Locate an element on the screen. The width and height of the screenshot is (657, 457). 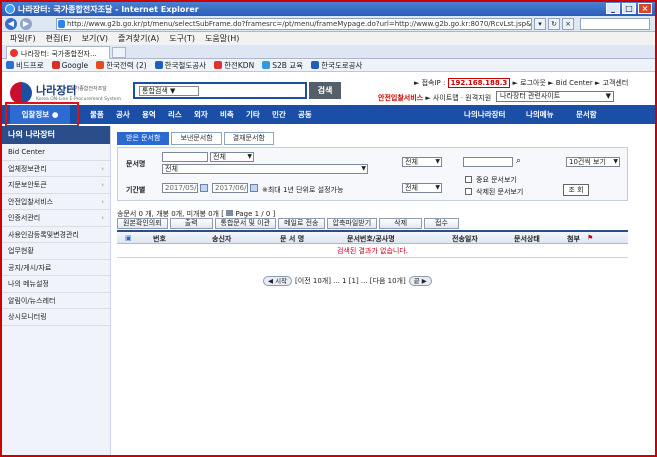
search-field-select: 전체 is located at coordinates (422, 162).